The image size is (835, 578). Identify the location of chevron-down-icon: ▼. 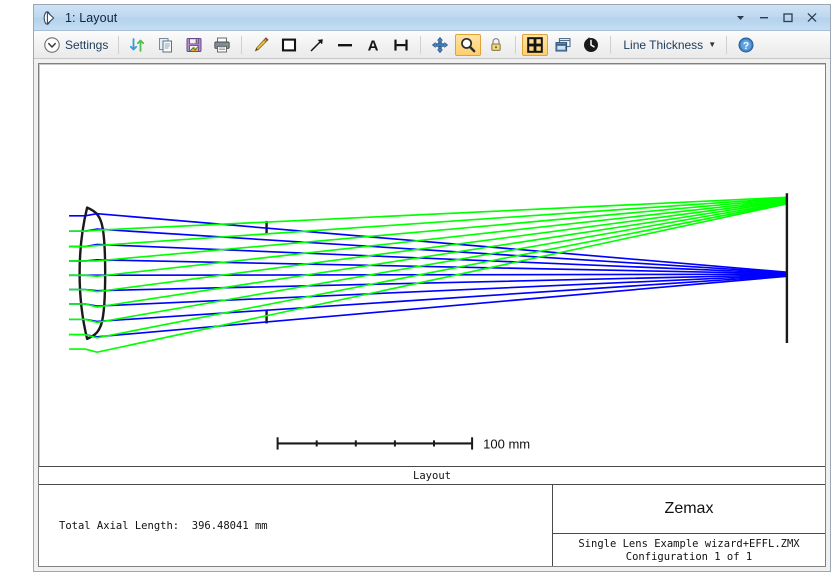
(712, 44).